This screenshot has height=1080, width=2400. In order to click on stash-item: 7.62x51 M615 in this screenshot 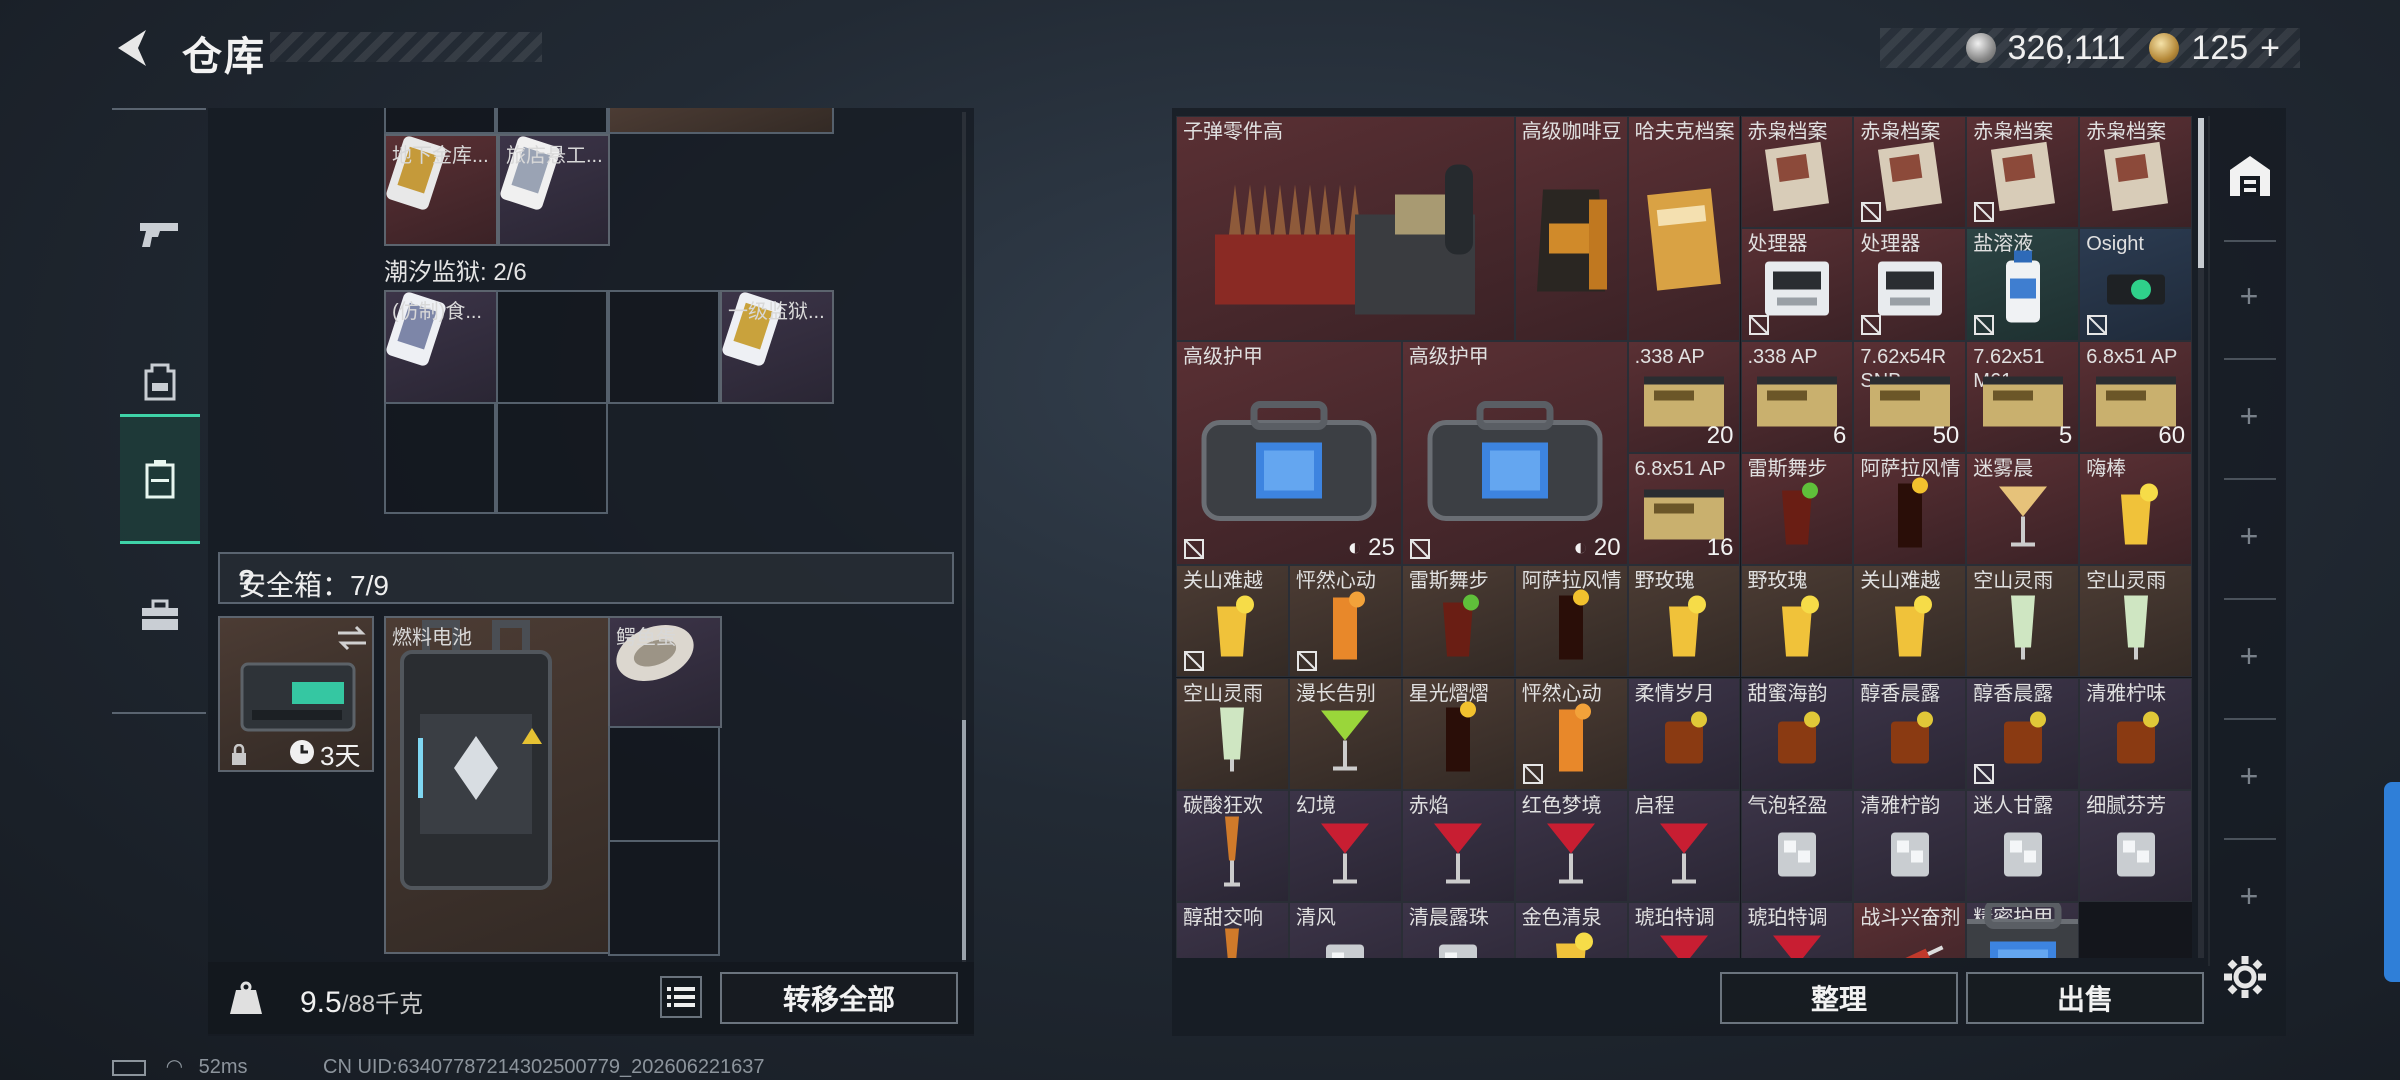, I will do `click(2023, 396)`.